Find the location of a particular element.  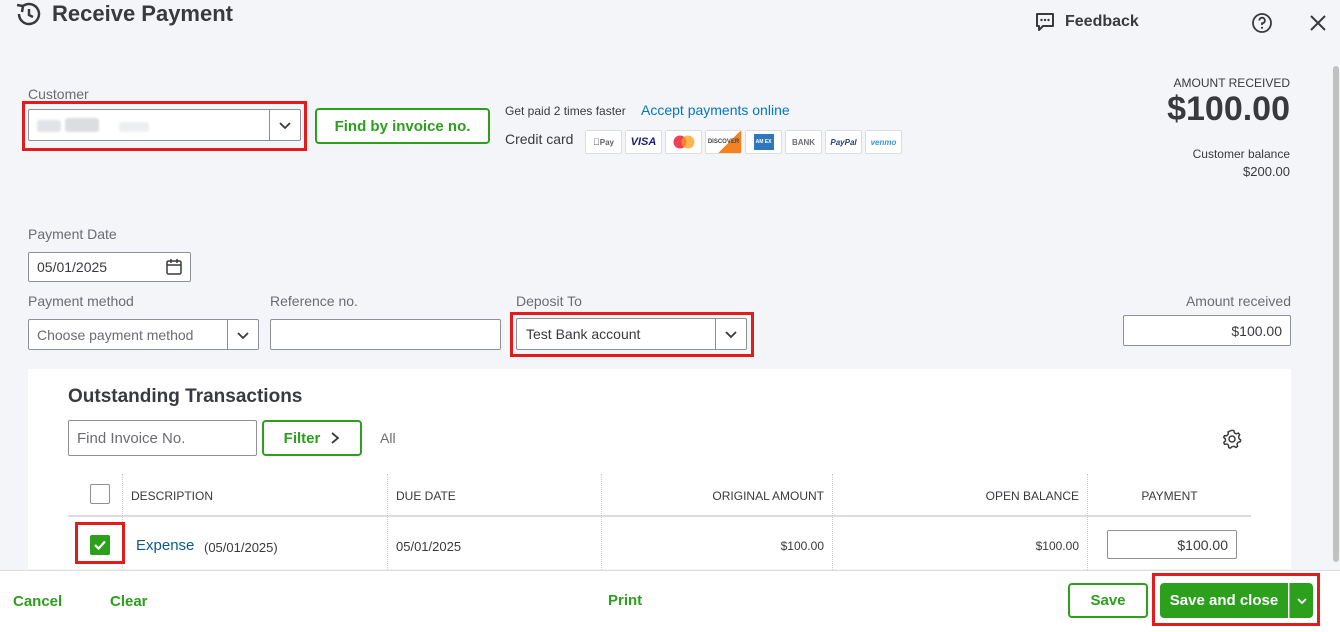

clear-button: Clear is located at coordinates (129, 601).